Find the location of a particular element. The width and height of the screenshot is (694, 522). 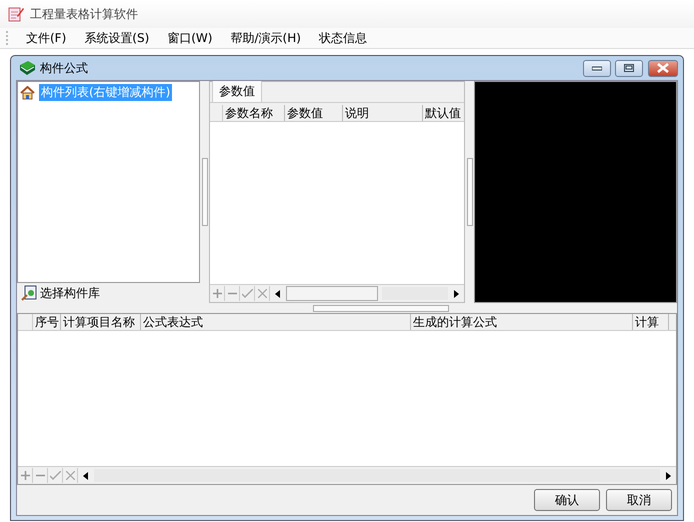

dialog-button: 取消 is located at coordinates (639, 500).